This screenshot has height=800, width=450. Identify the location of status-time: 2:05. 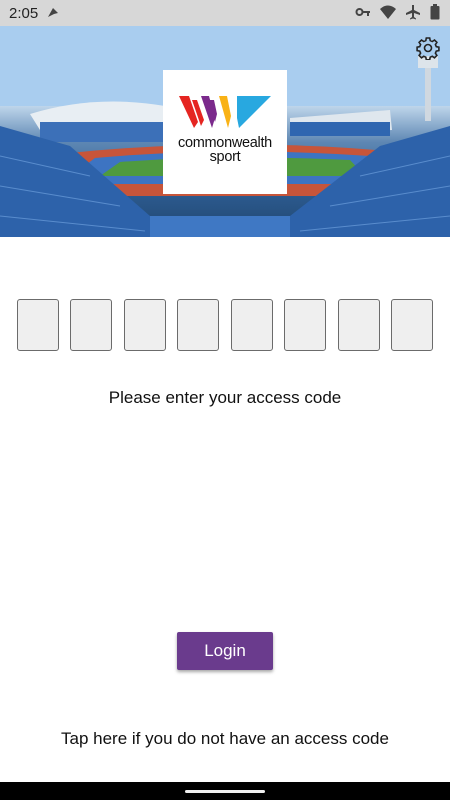
(24, 13).